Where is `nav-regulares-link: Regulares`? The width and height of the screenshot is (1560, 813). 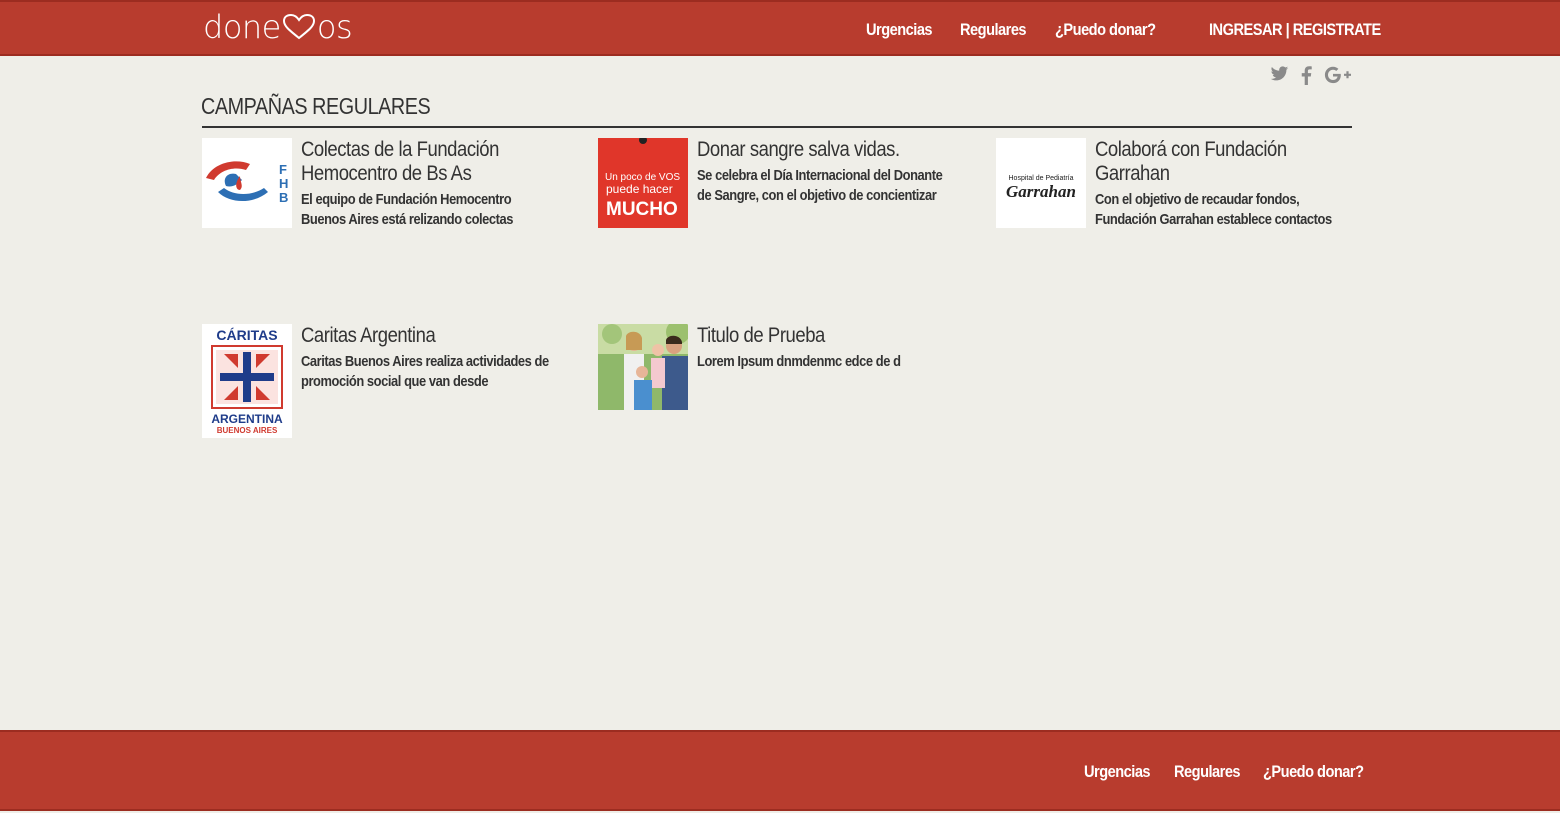 nav-regulares-link: Regulares is located at coordinates (993, 29).